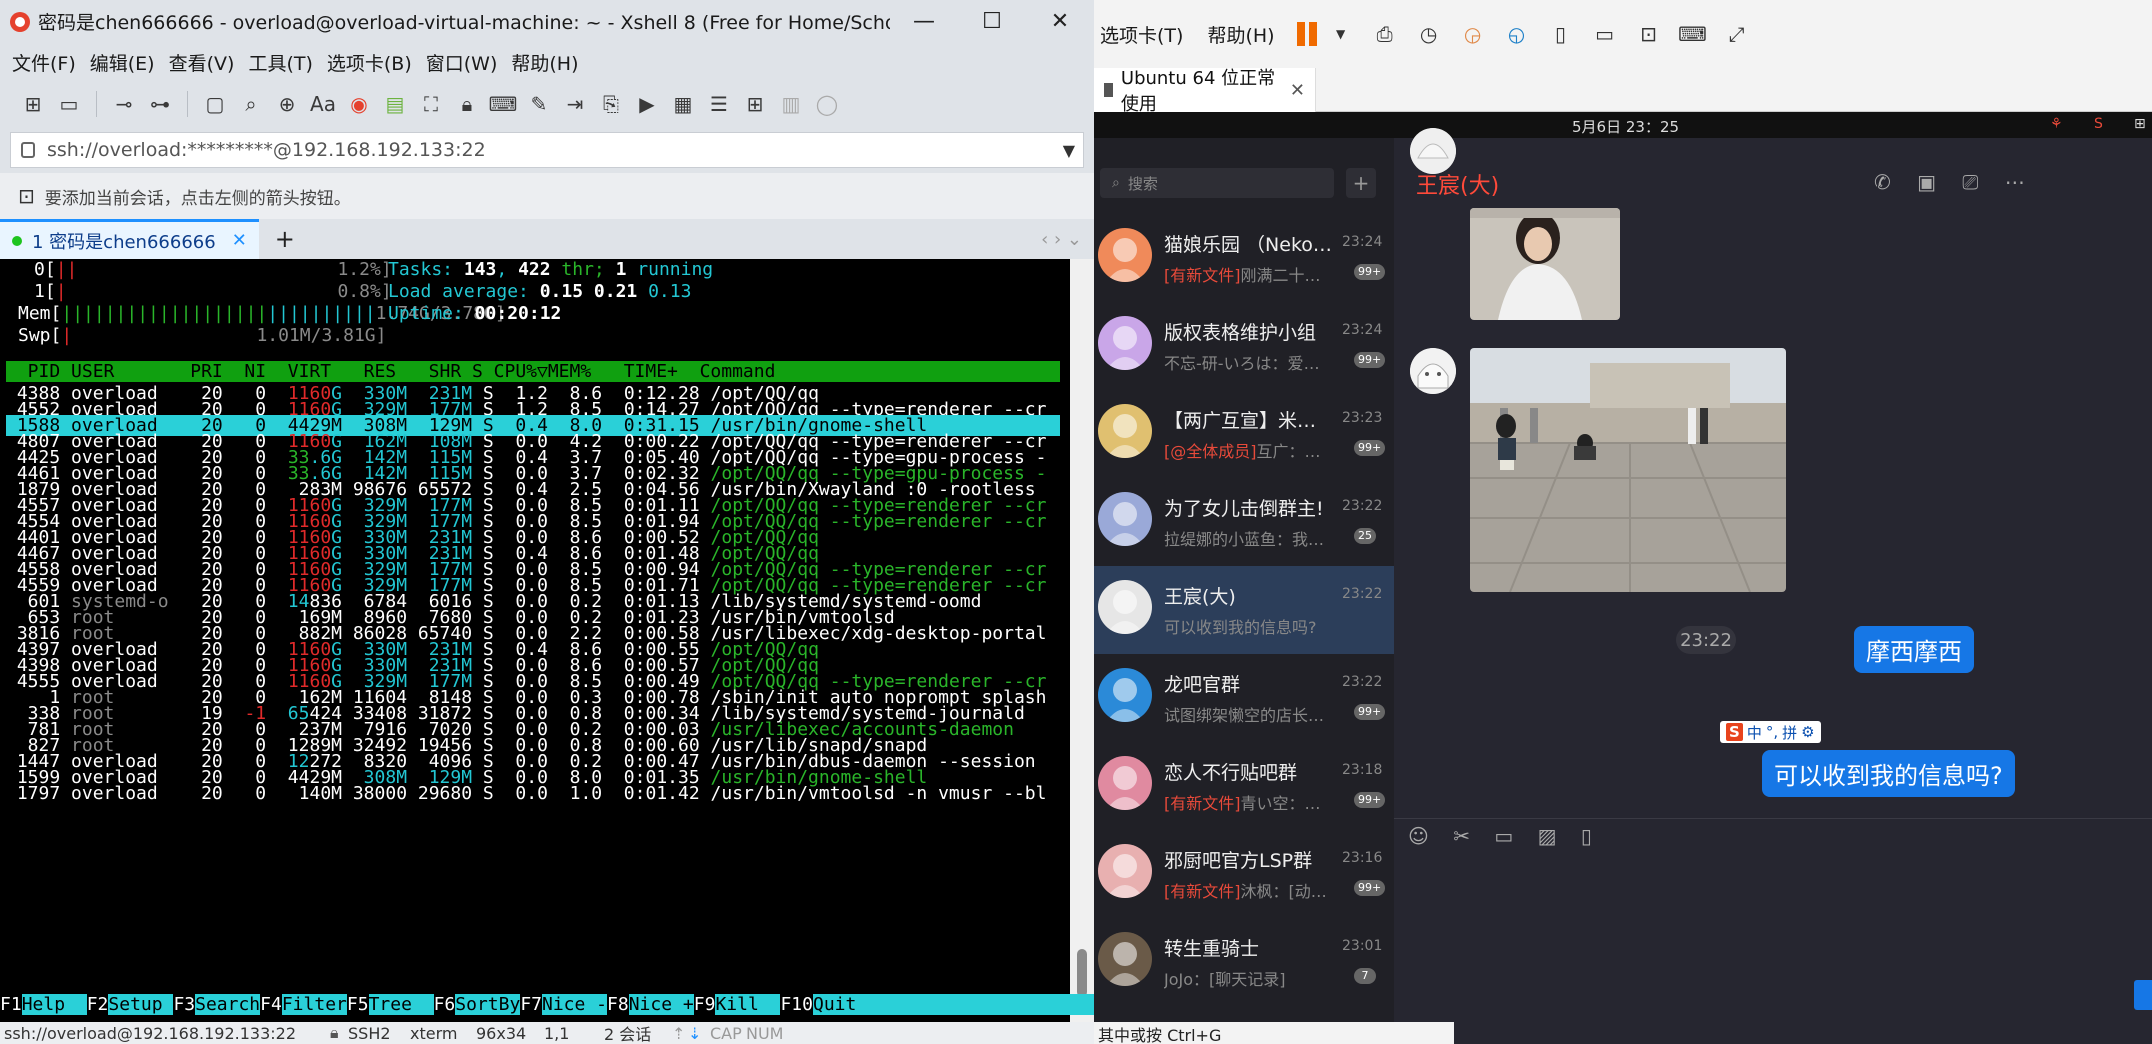 This screenshot has width=2152, height=1044. What do you see at coordinates (1385, 34) in the screenshot?
I see `send-ctrl-alt-del-icon: ⎙` at bounding box center [1385, 34].